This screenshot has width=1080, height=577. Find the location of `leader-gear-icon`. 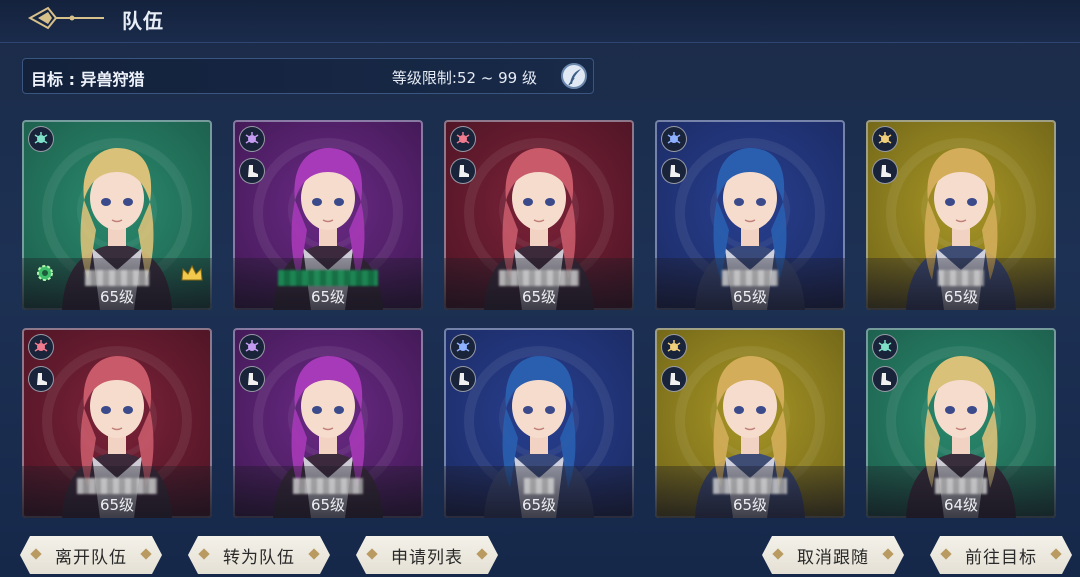

leader-gear-icon is located at coordinates (45, 273).